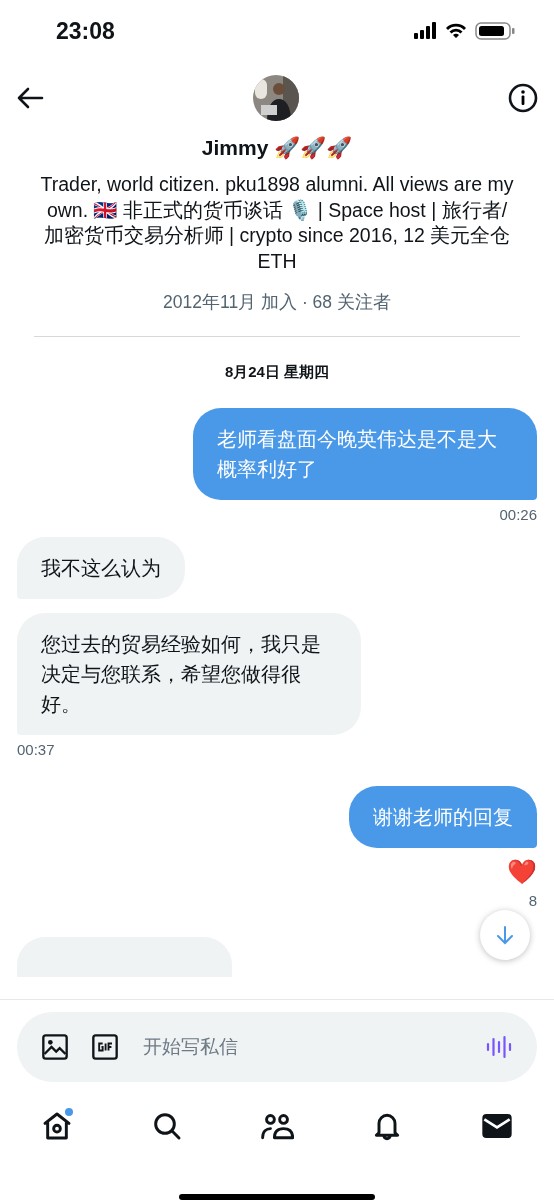 The image size is (554, 1200). What do you see at coordinates (277, 302) in the screenshot?
I see `profile-meta: 2012年11月 加入 · 68 关注者` at bounding box center [277, 302].